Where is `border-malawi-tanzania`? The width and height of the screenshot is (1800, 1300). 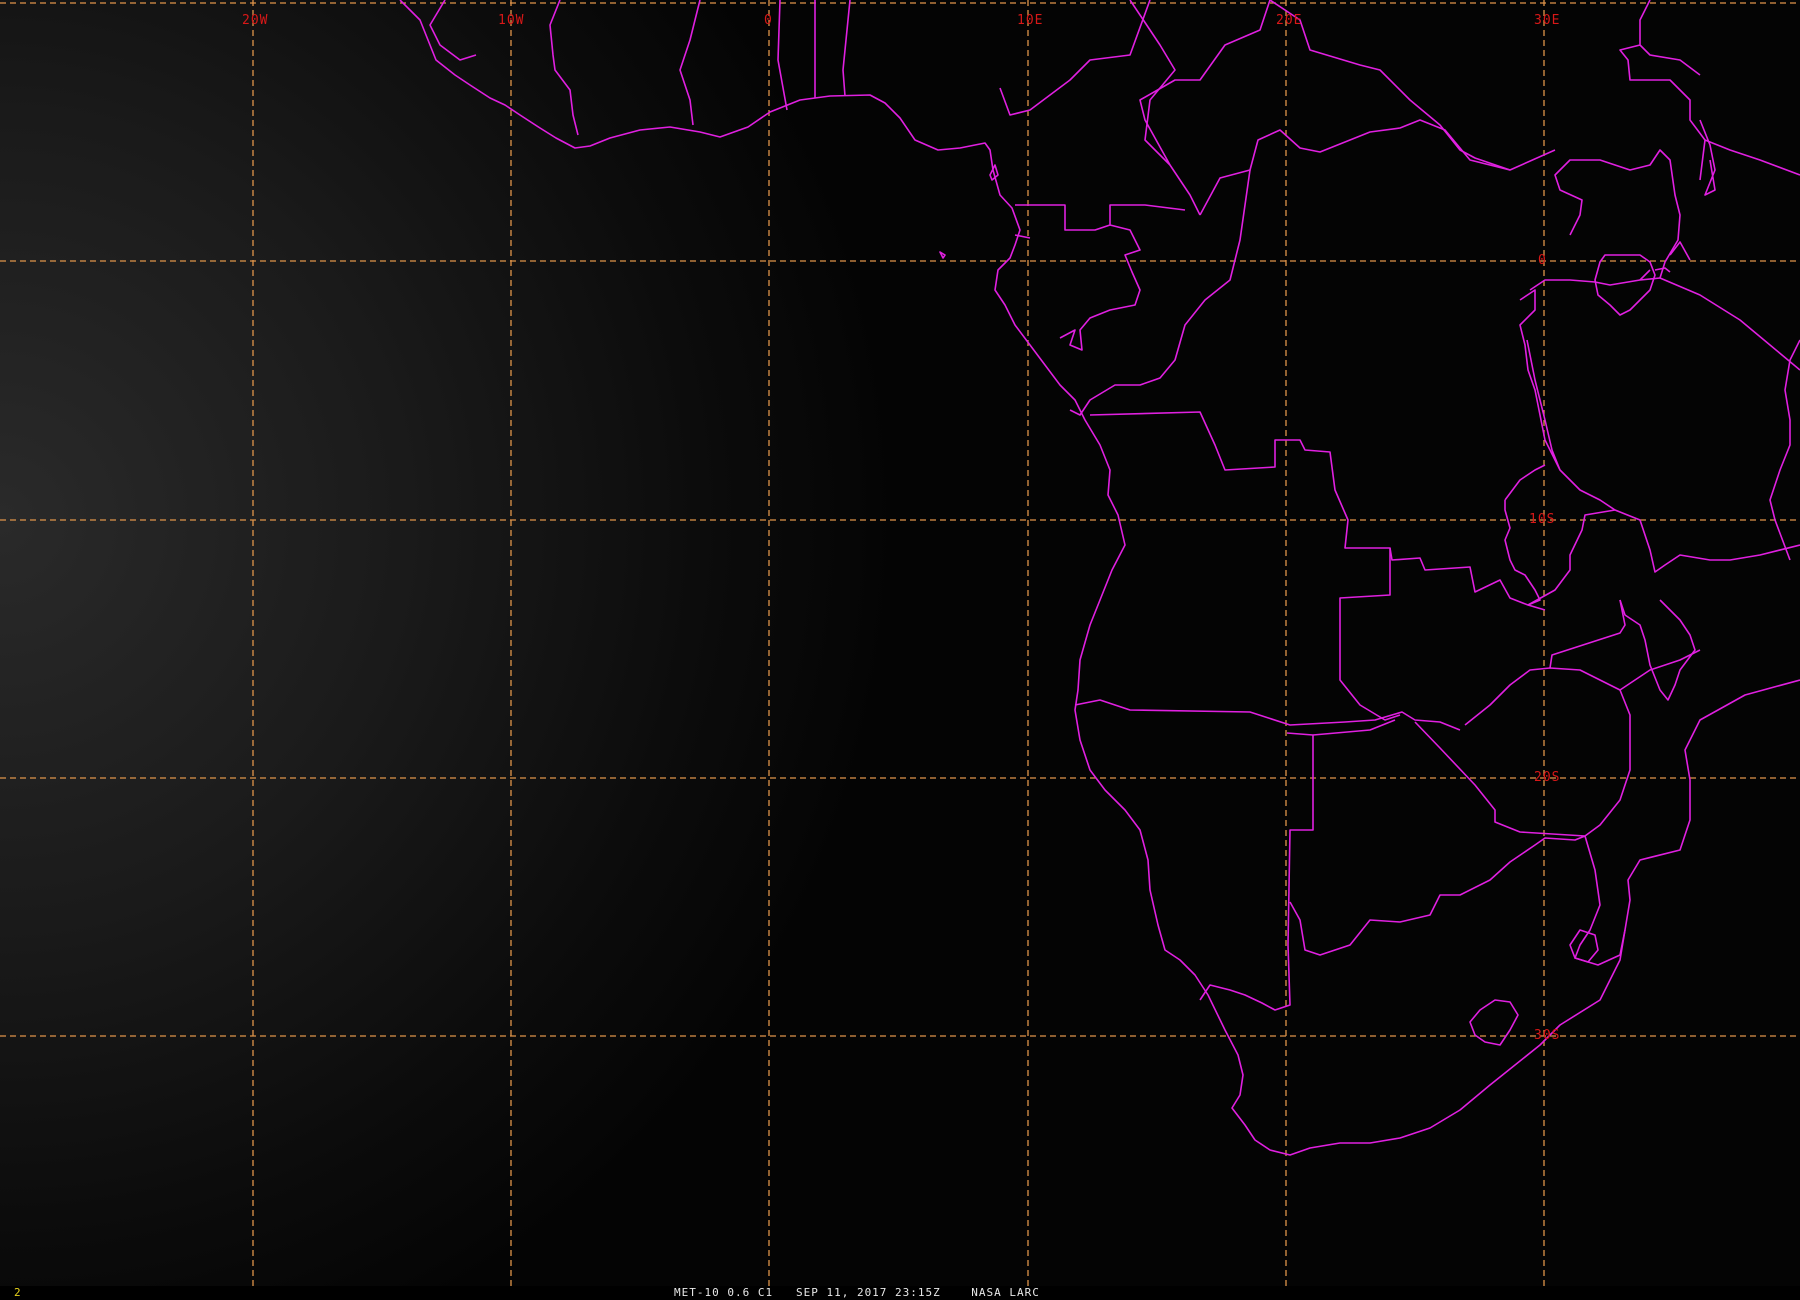
border-malawi-tanzania is located at coordinates (1663, 605).